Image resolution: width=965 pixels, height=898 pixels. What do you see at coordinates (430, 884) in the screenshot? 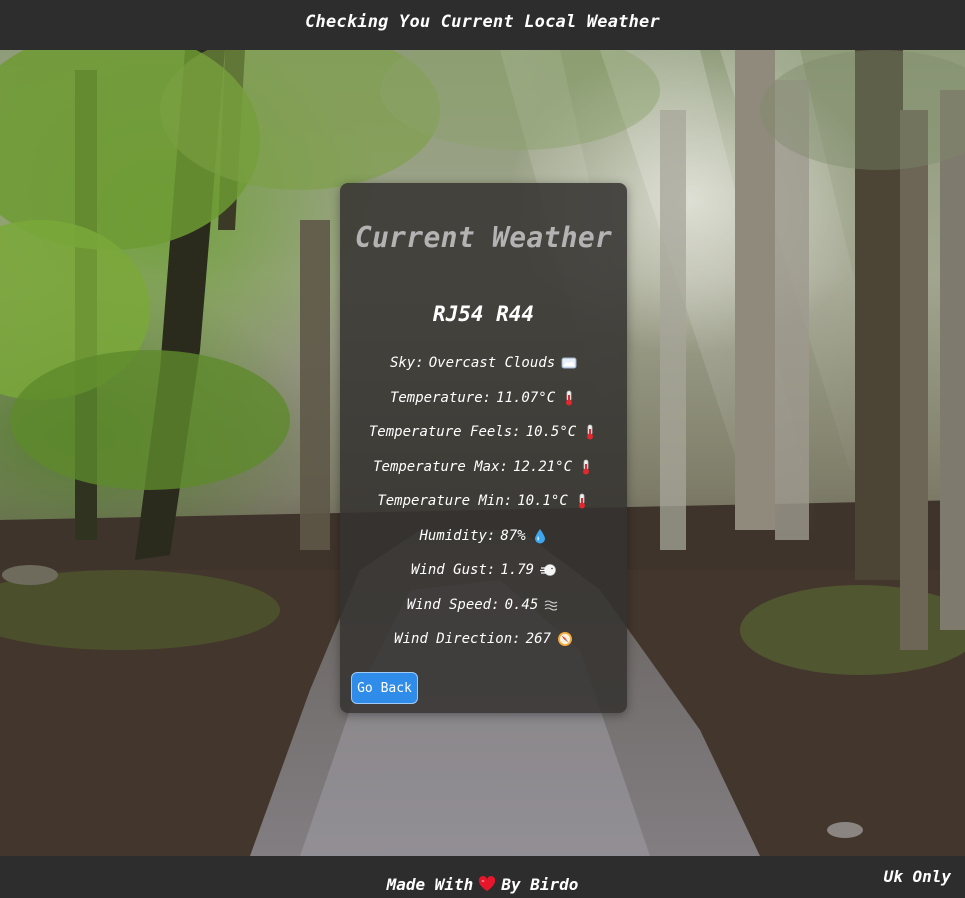
I see `footer-credit-prefix: Made With` at bounding box center [430, 884].